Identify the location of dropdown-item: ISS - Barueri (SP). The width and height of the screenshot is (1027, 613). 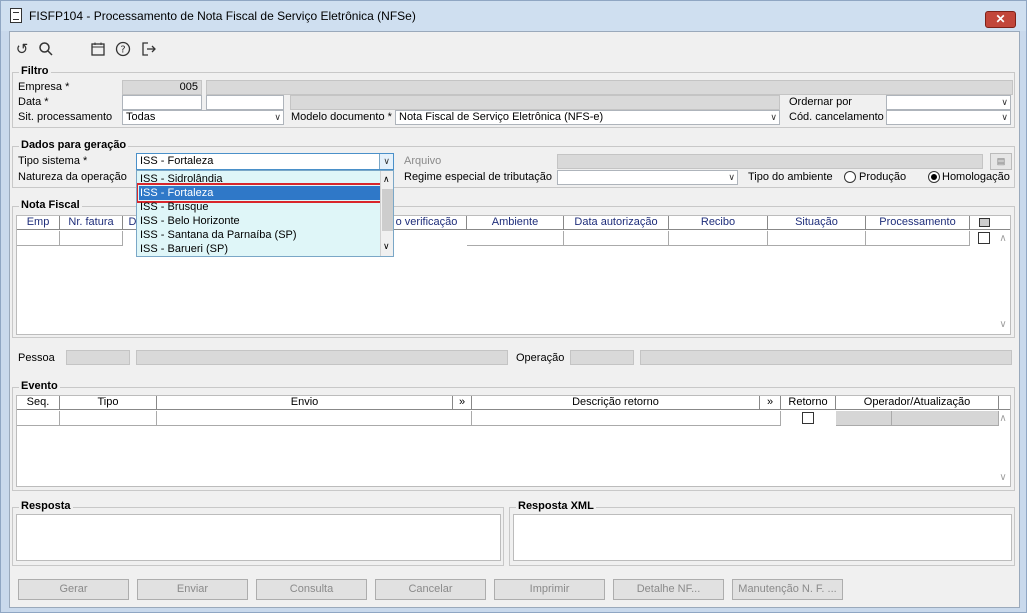
(259, 249).